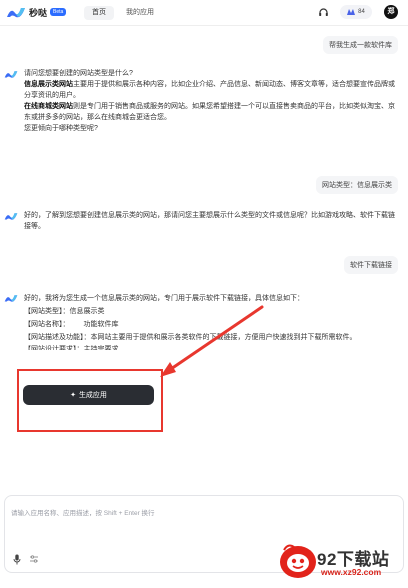 Image resolution: width=408 pixels, height=588 pixels. I want to click on logo-icon, so click(16, 13).